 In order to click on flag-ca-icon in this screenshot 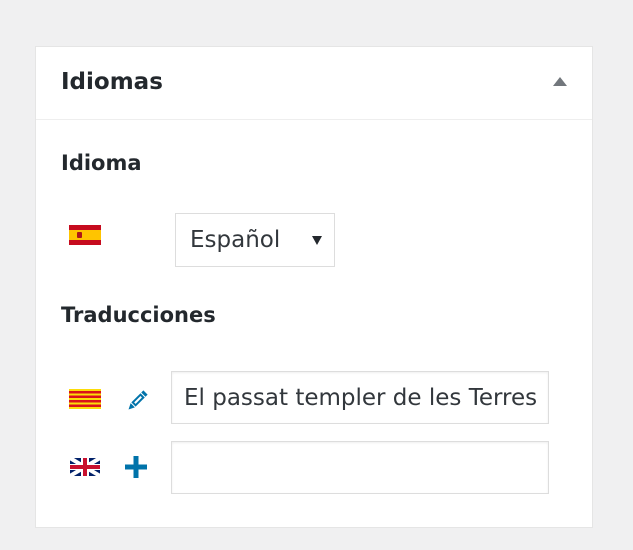, I will do `click(85, 399)`.